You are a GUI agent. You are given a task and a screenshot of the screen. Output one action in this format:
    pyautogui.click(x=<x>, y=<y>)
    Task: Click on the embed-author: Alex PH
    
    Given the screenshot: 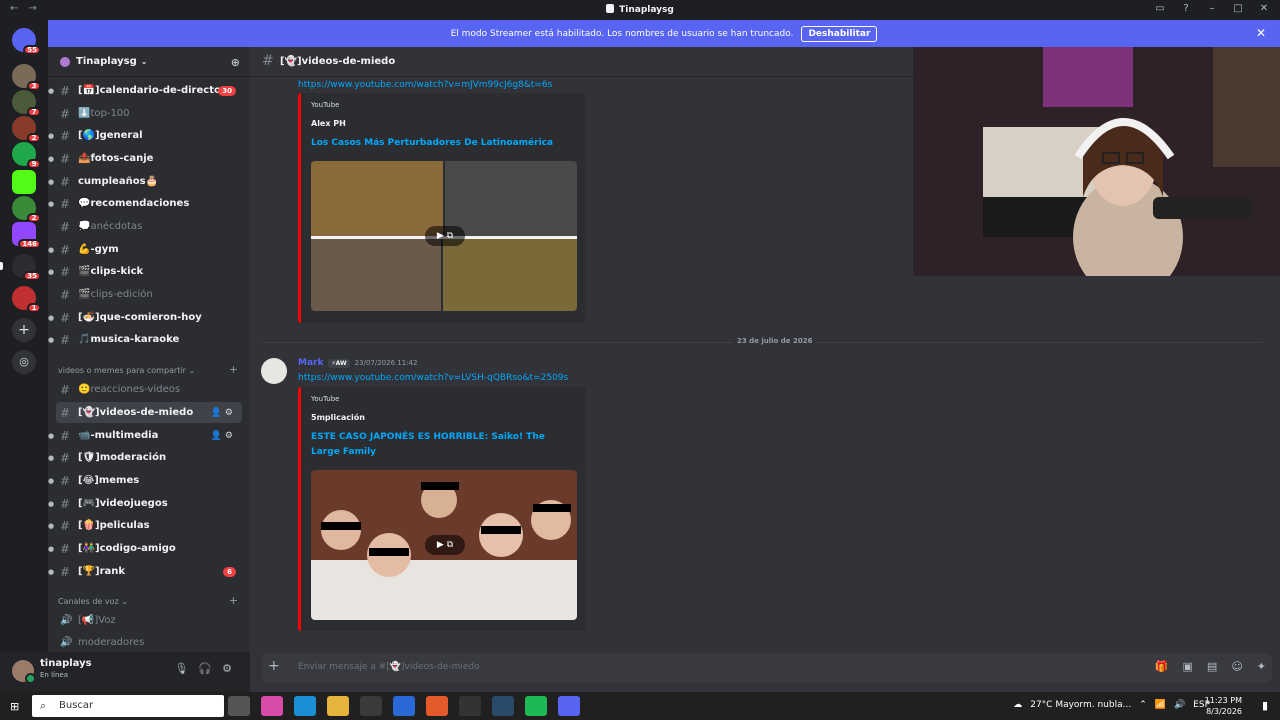 What is the action you would take?
    pyautogui.click(x=328, y=123)
    